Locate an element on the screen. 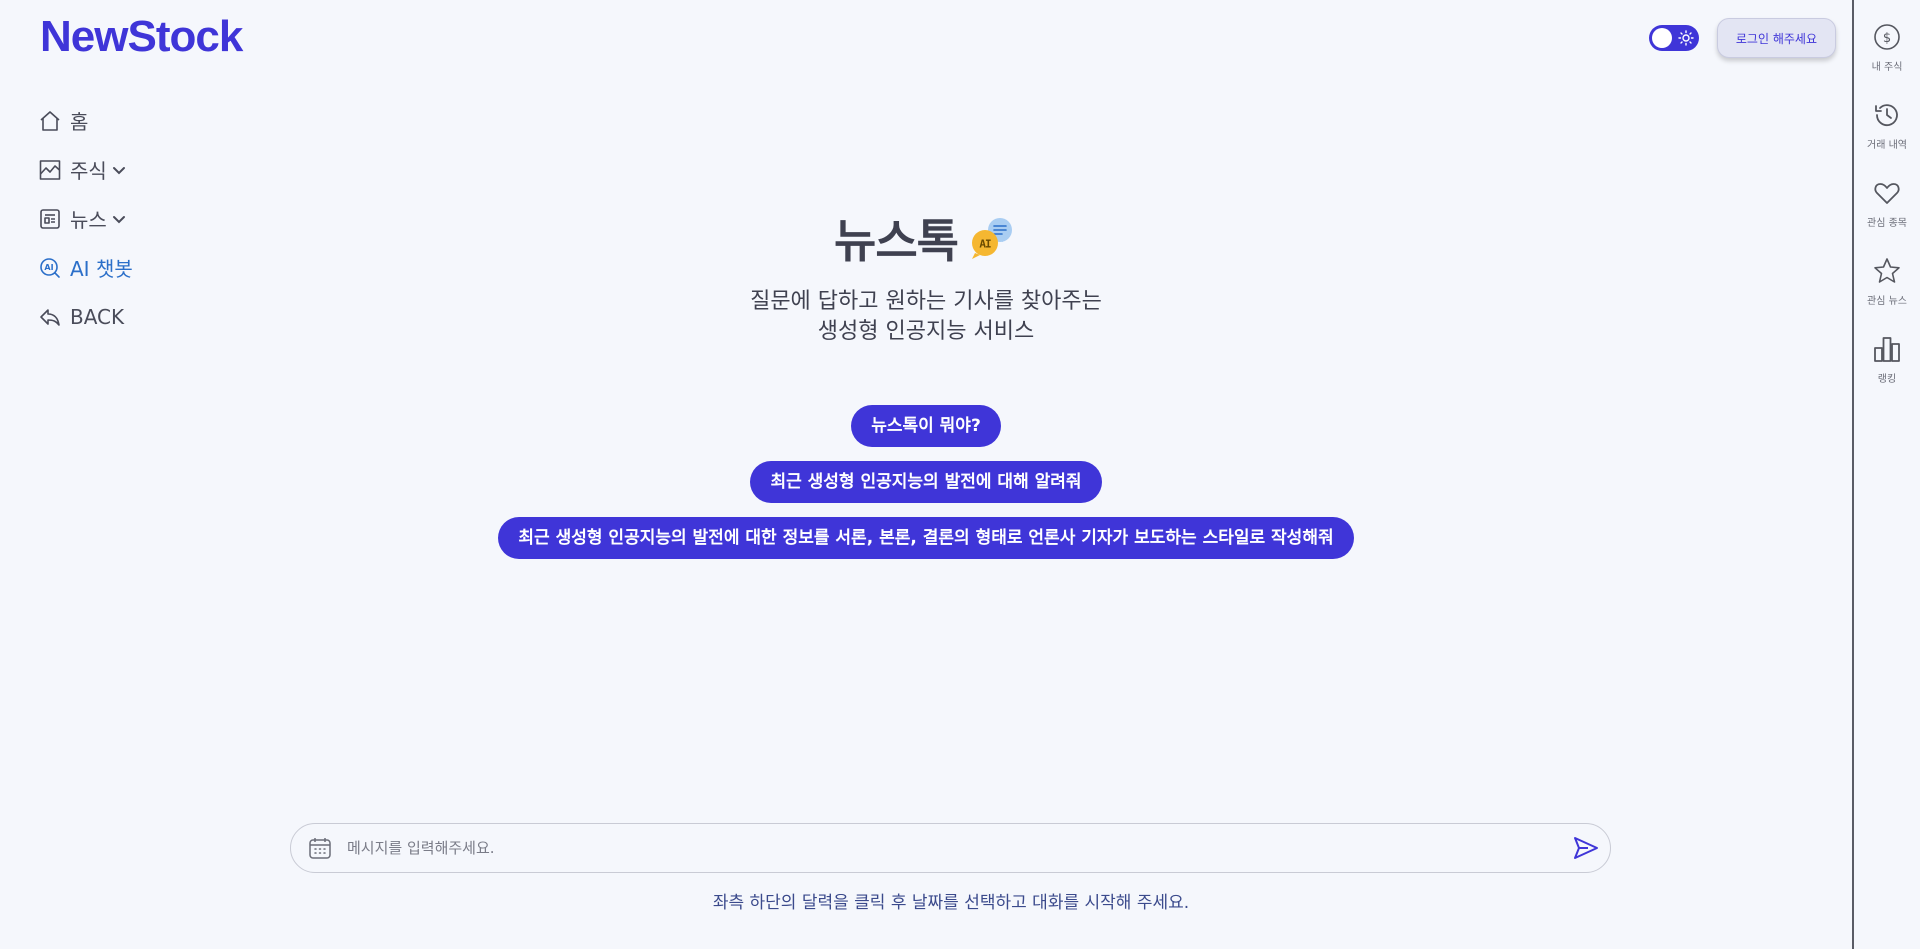 This screenshot has height=949, width=1920. nav-item-label: 홈 is located at coordinates (79, 122).